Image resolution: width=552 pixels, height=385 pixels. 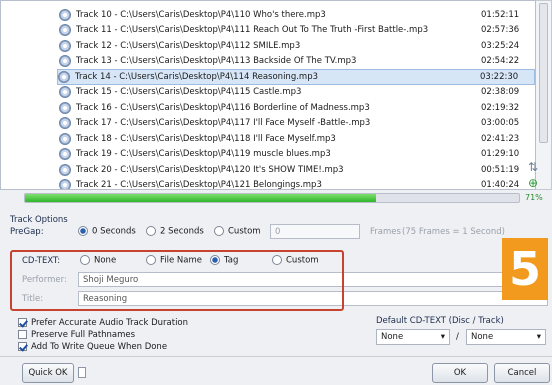 What do you see at coordinates (500, 138) in the screenshot?
I see `track-duration: 02:41:23` at bounding box center [500, 138].